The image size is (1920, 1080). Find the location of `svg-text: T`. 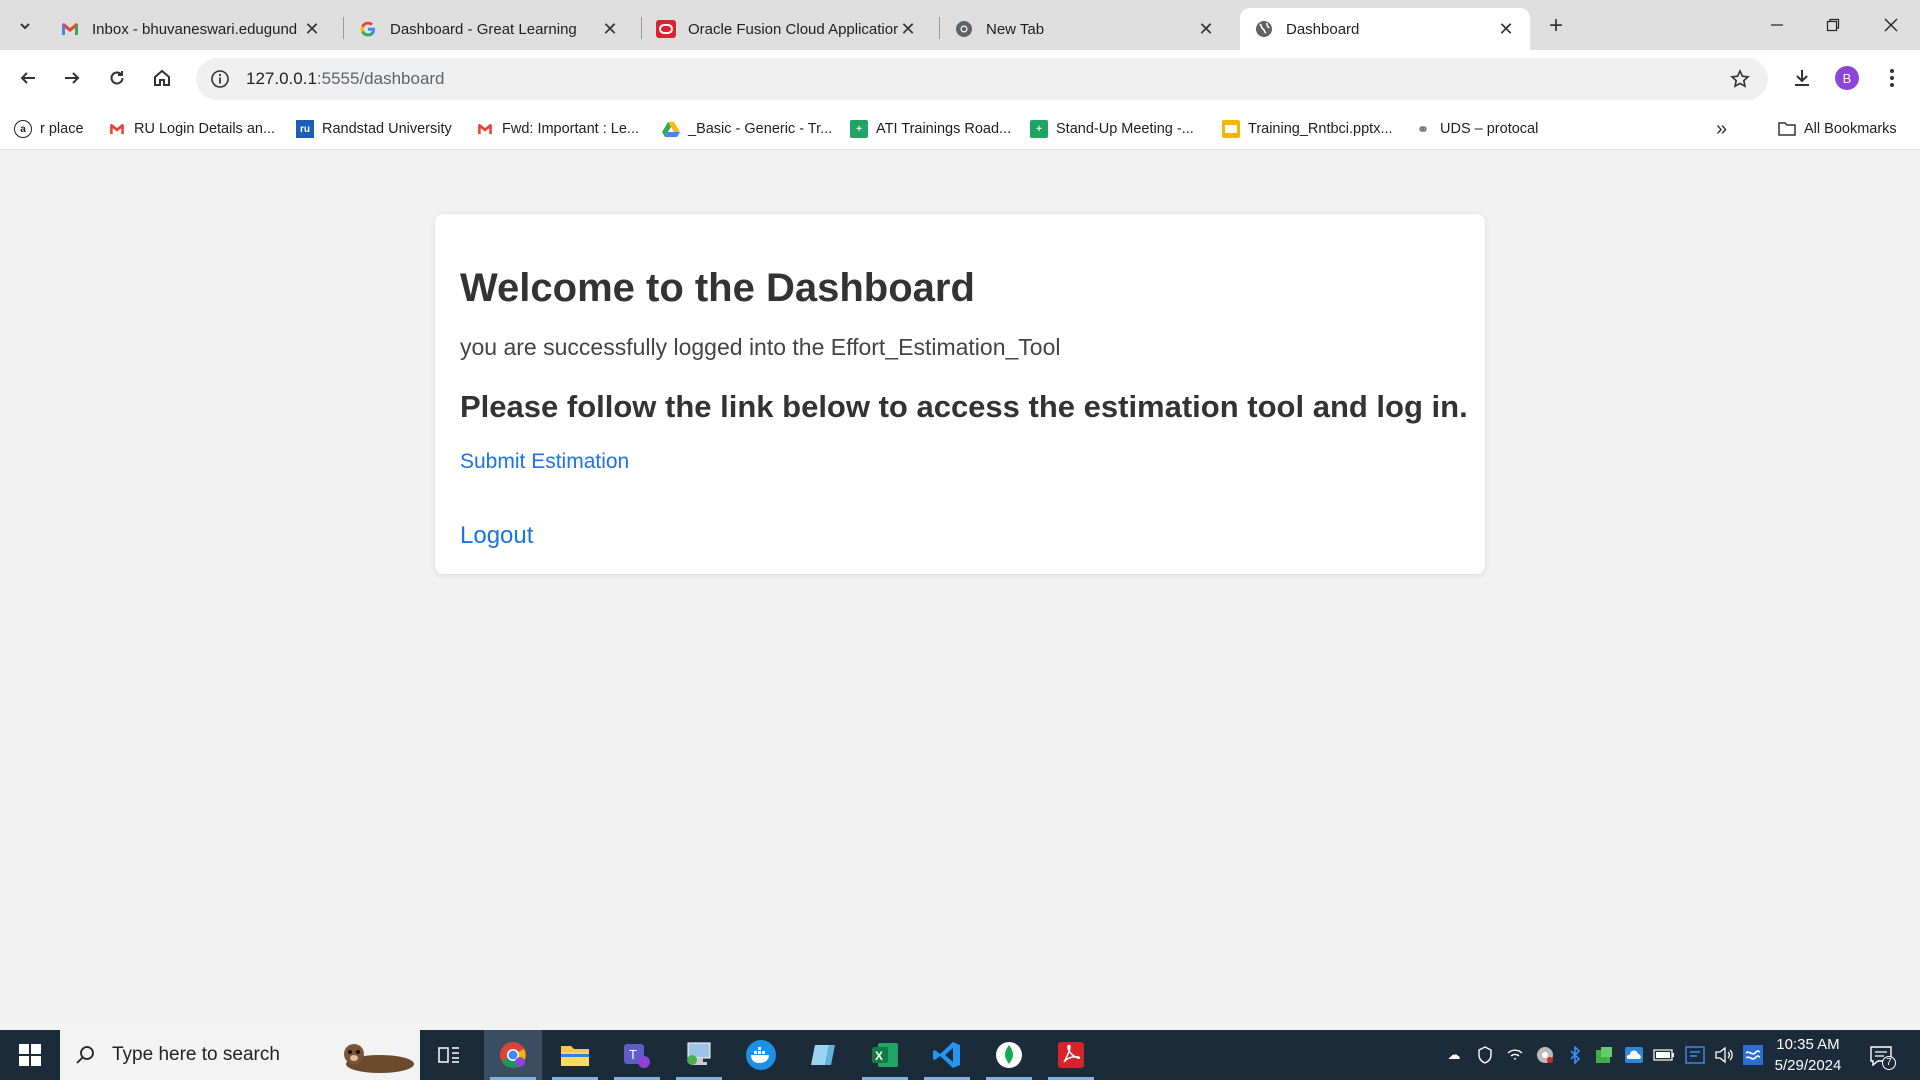

svg-text: T is located at coordinates (633, 1054).